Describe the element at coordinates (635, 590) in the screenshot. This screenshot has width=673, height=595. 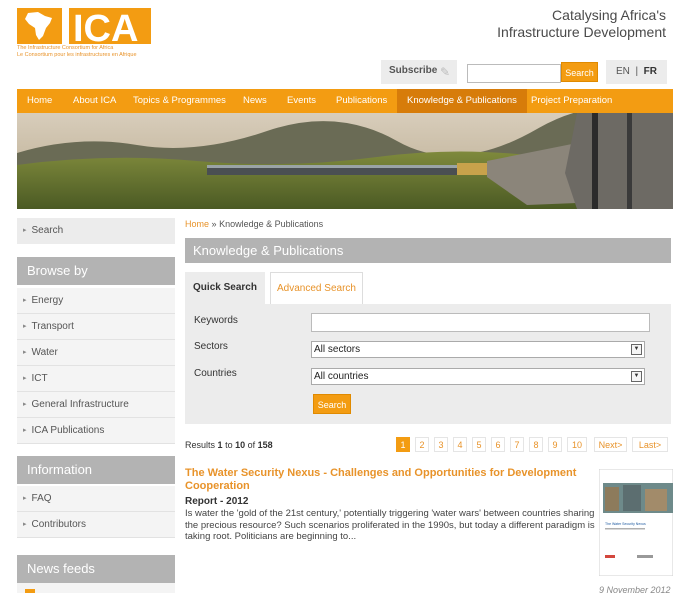
I see `result-date: 9 November 2012` at that location.